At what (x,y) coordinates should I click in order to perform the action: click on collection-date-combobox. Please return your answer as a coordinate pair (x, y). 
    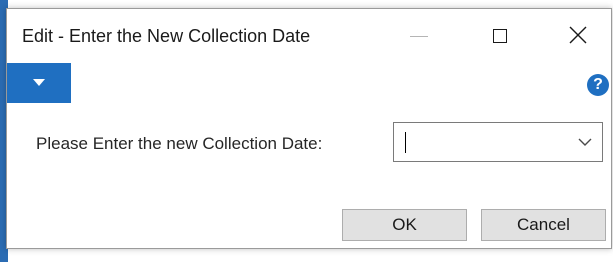
    Looking at the image, I should click on (498, 142).